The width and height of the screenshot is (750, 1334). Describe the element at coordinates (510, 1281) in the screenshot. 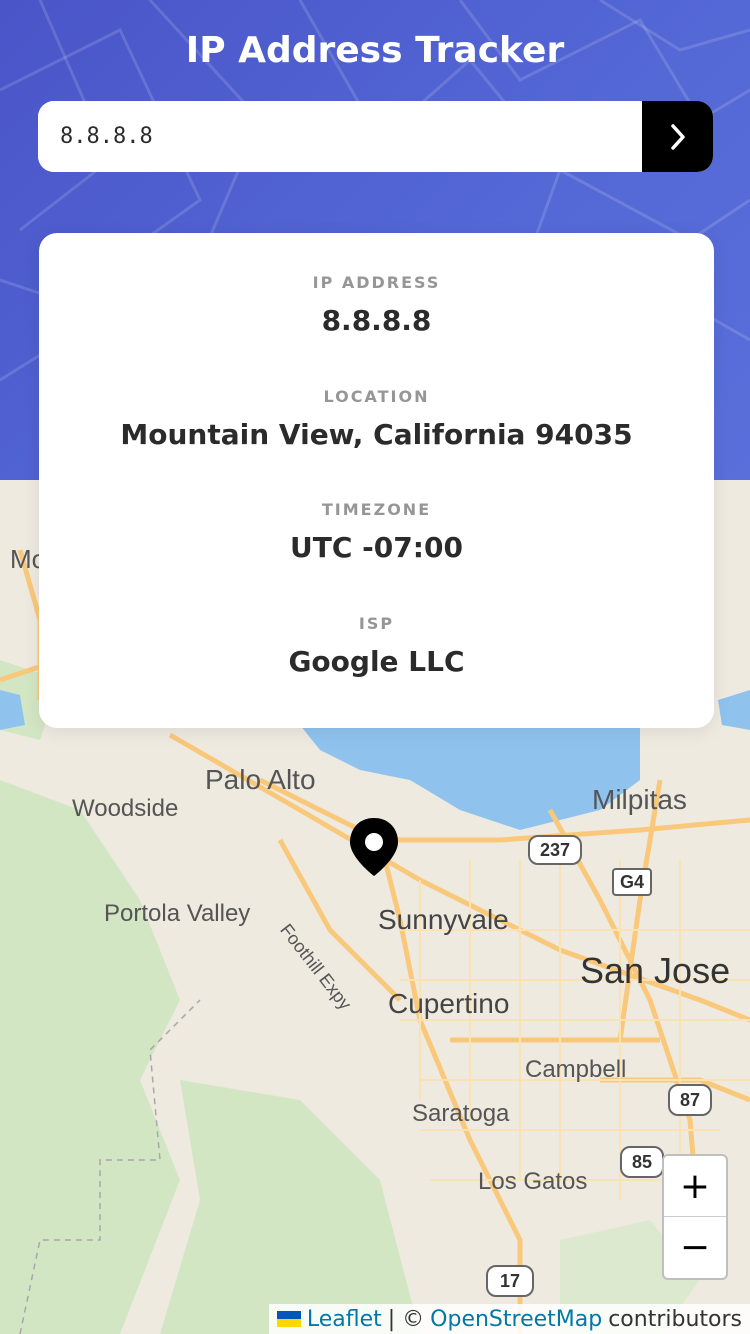

I see `route-shield-17: 17` at that location.